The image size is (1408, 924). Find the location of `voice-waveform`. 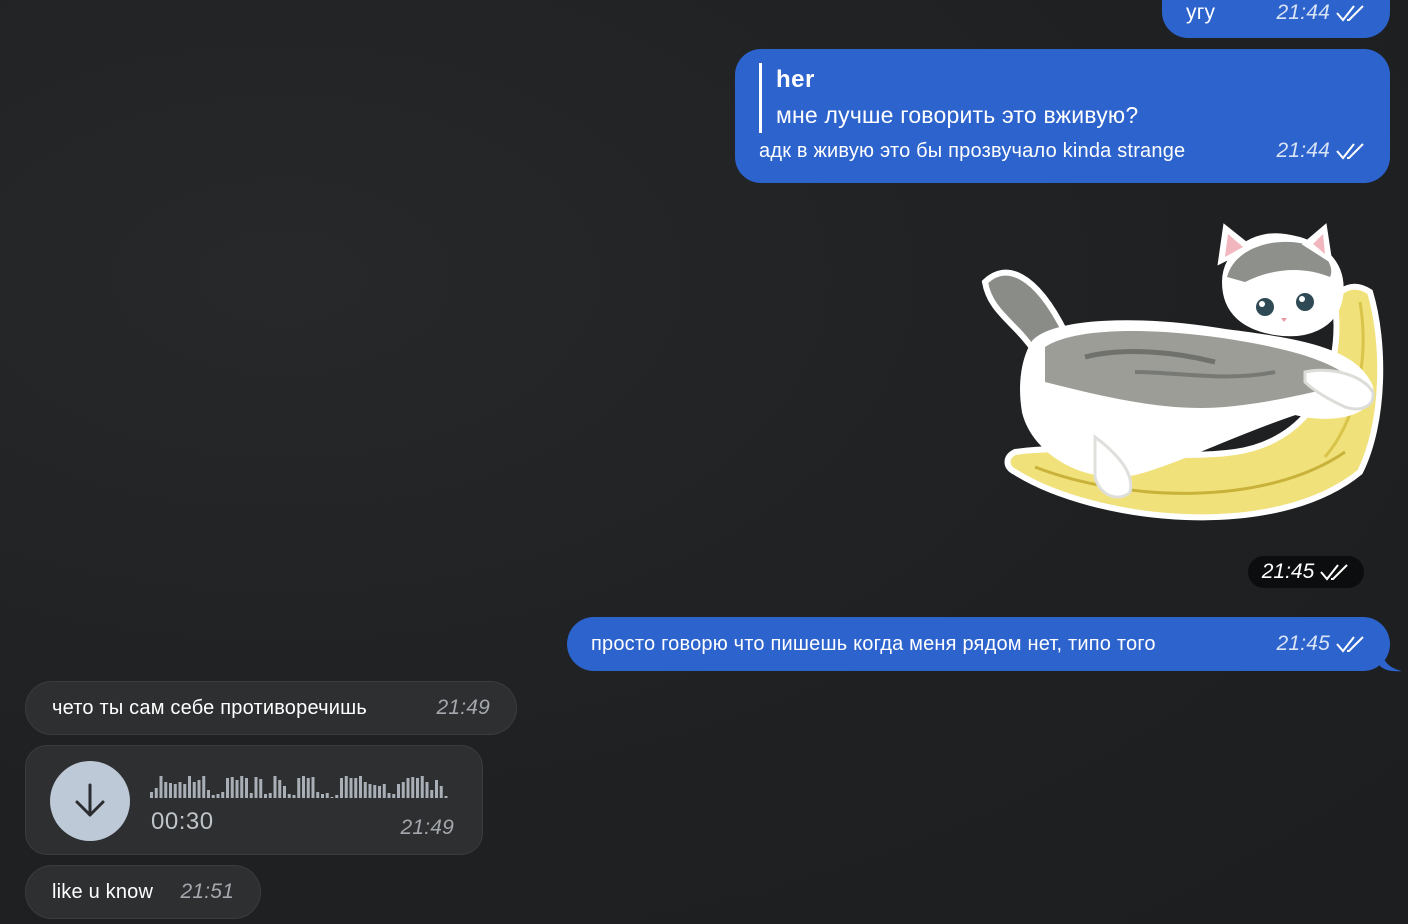

voice-waveform is located at coordinates (300, 786).